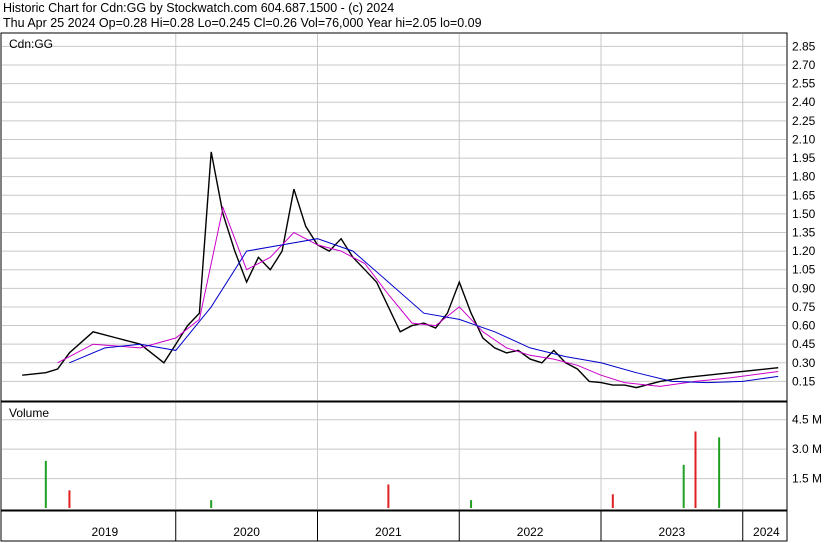 The width and height of the screenshot is (830, 543). What do you see at coordinates (388, 532) in the screenshot?
I see `x-tick-label: 2021` at bounding box center [388, 532].